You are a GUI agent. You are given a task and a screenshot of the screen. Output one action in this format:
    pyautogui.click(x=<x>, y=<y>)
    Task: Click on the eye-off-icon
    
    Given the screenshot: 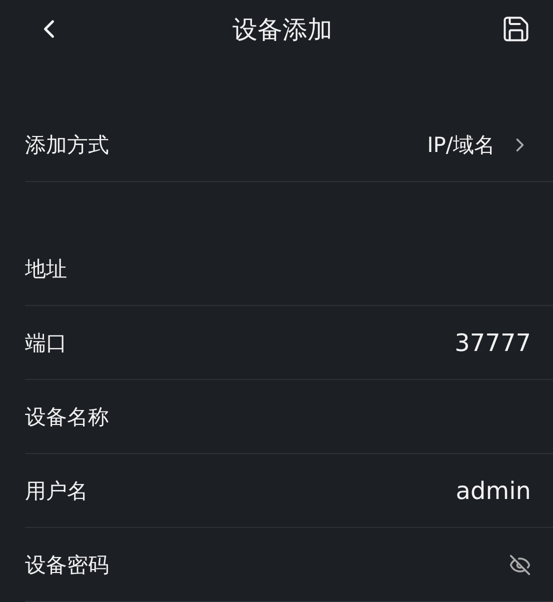 What is the action you would take?
    pyautogui.click(x=520, y=565)
    